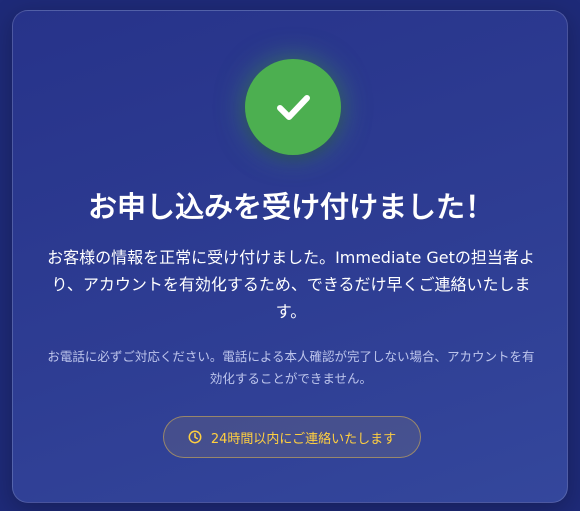 The height and width of the screenshot is (511, 580). I want to click on check-icon, so click(293, 107).